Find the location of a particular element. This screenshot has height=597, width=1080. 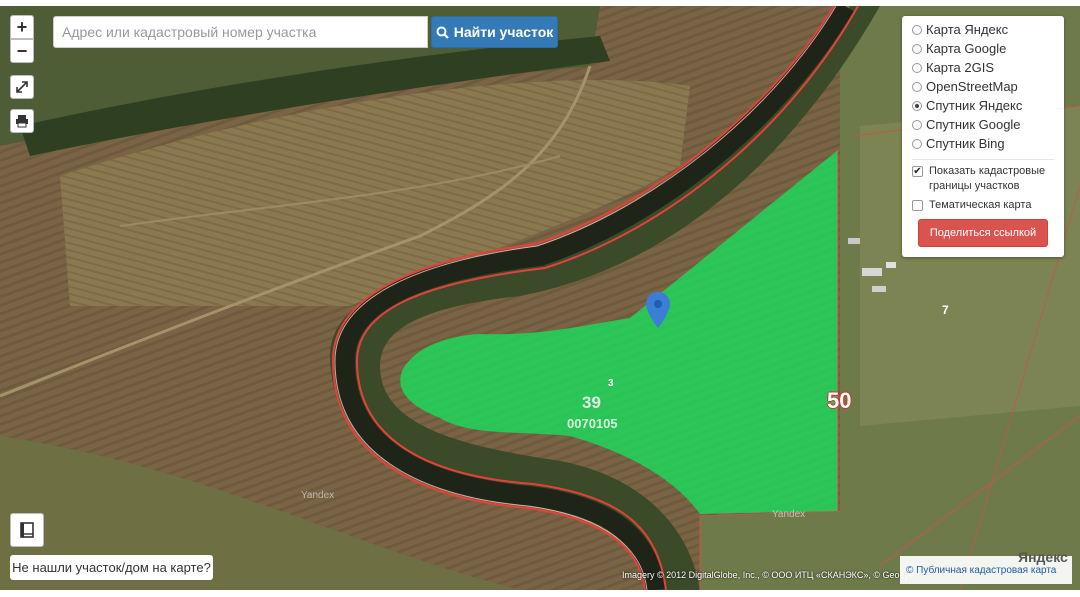

layer-google-map: Карта Google is located at coordinates (988, 48).